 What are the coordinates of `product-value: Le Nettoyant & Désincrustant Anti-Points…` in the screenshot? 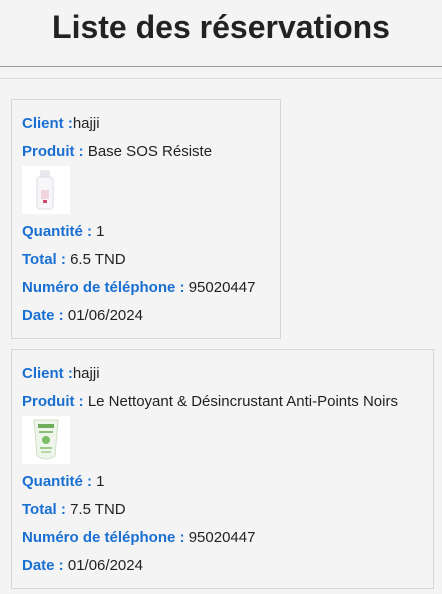 It's located at (242, 401).